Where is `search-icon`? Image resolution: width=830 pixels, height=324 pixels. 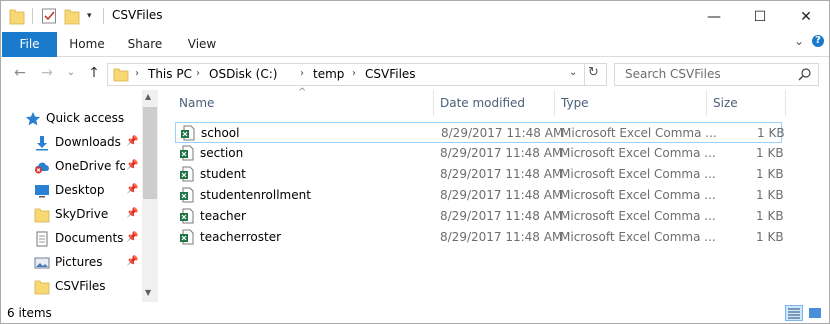
search-icon is located at coordinates (805, 75).